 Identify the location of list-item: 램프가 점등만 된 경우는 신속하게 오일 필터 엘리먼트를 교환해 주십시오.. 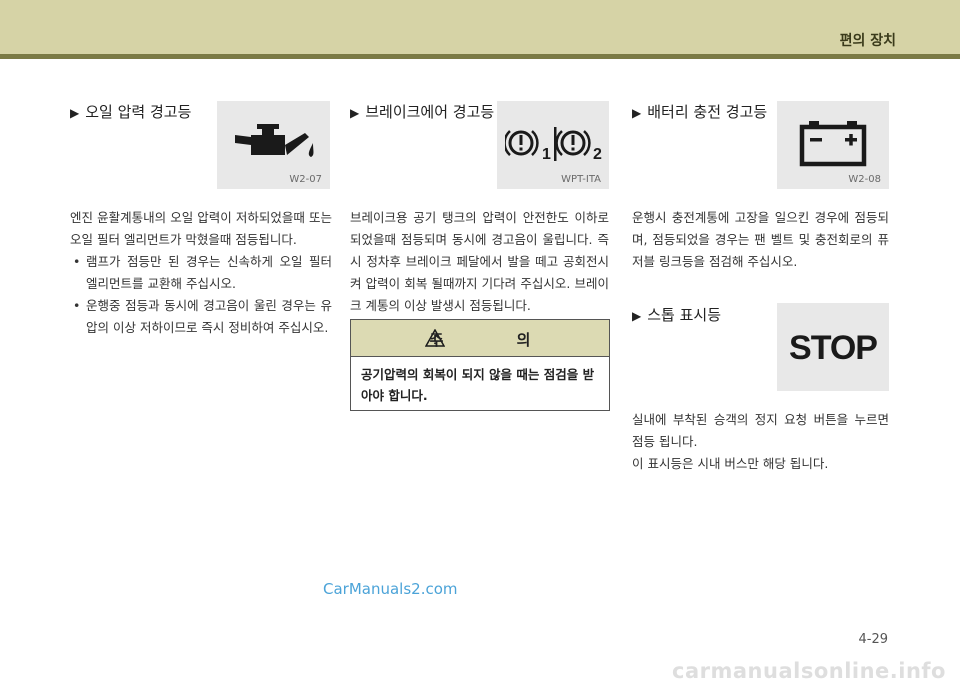
(201, 273).